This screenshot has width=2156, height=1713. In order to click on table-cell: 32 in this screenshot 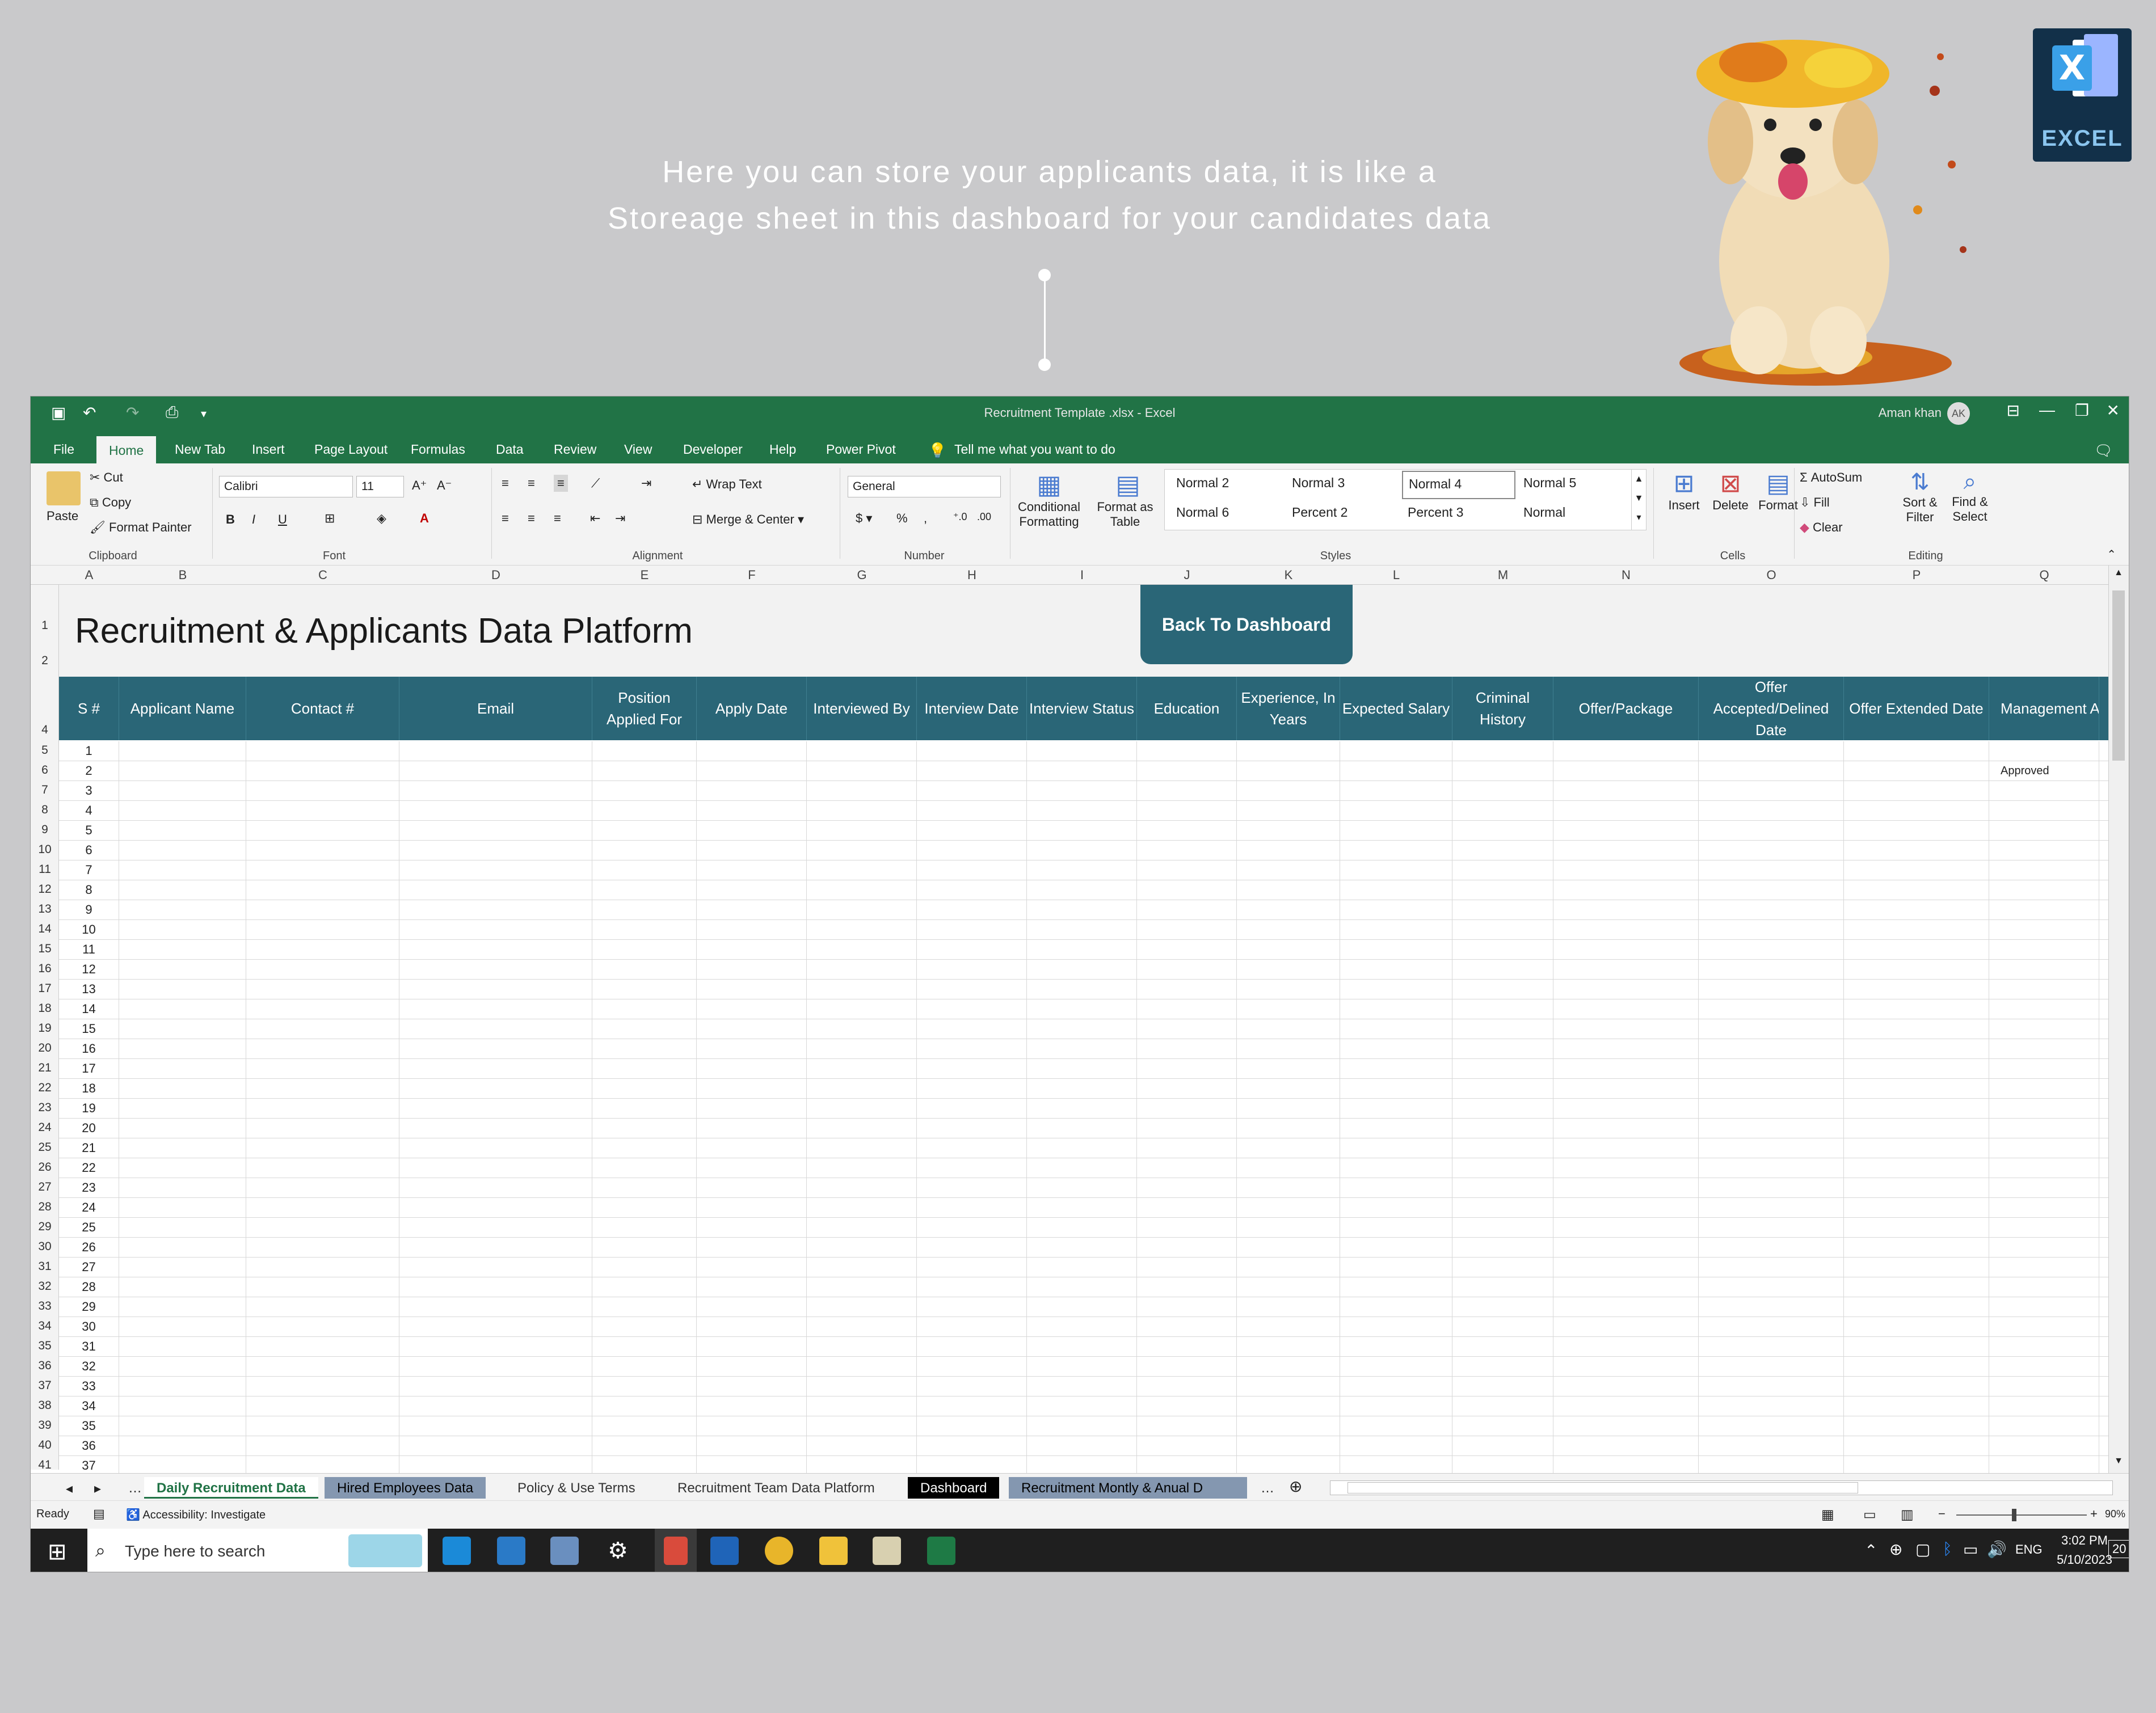, I will do `click(89, 1367)`.